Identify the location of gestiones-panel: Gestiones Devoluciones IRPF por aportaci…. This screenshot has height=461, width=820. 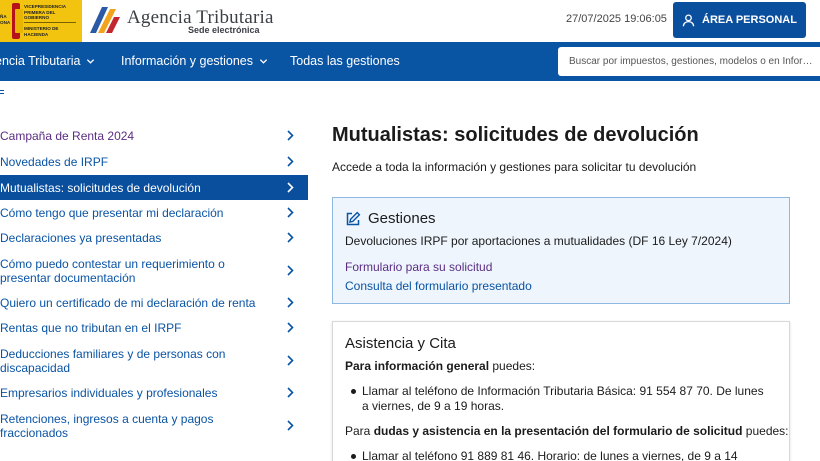
(561, 250).